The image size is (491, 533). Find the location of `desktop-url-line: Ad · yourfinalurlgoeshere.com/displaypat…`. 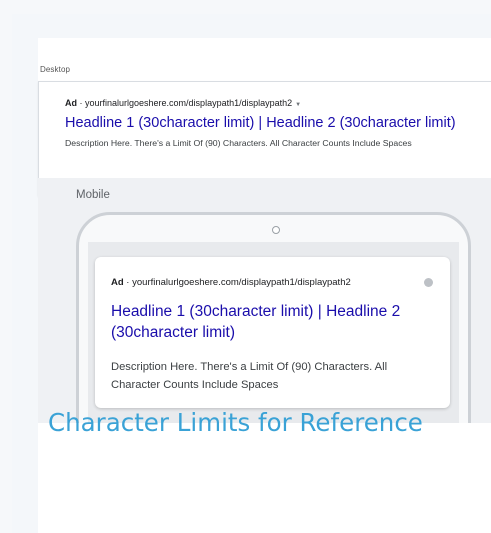

desktop-url-line: Ad · yourfinalurlgoeshere.com/displaypat… is located at coordinates (183, 103).